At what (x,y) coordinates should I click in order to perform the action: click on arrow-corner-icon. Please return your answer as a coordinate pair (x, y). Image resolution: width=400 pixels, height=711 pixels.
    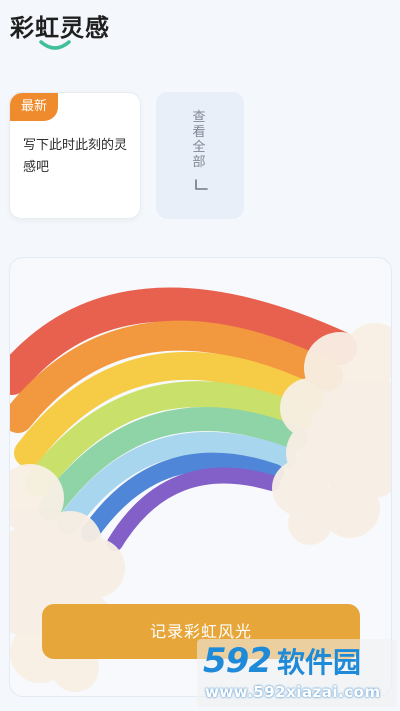
    Looking at the image, I should click on (201, 184).